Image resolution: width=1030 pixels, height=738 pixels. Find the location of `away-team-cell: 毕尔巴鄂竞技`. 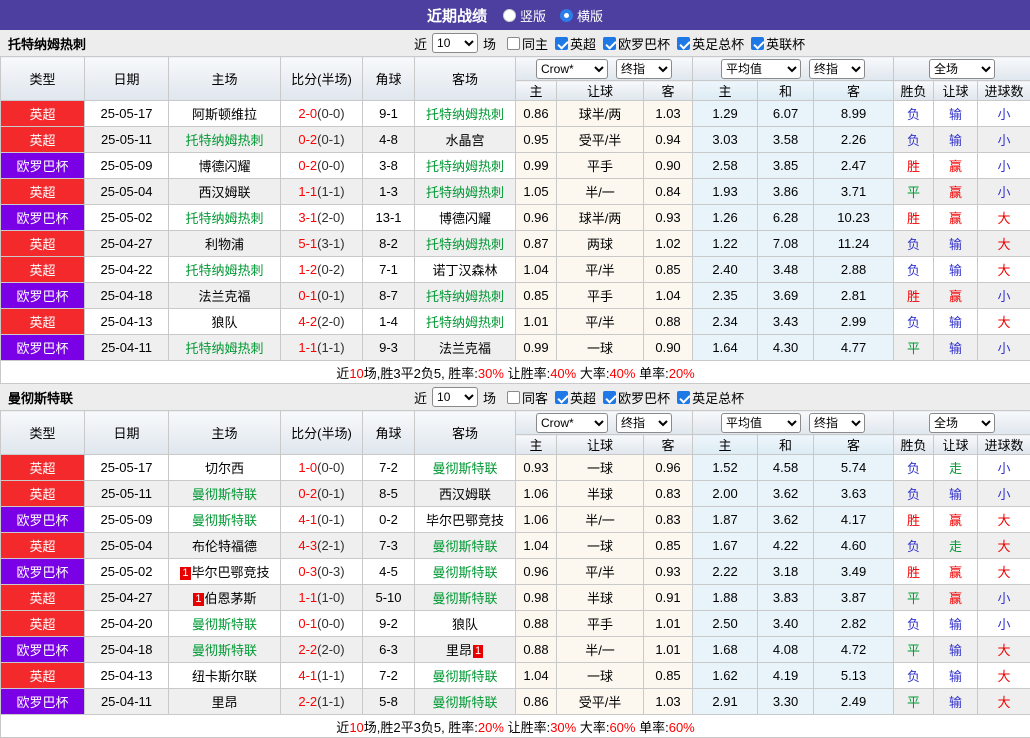

away-team-cell: 毕尔巴鄂竞技 is located at coordinates (465, 520).